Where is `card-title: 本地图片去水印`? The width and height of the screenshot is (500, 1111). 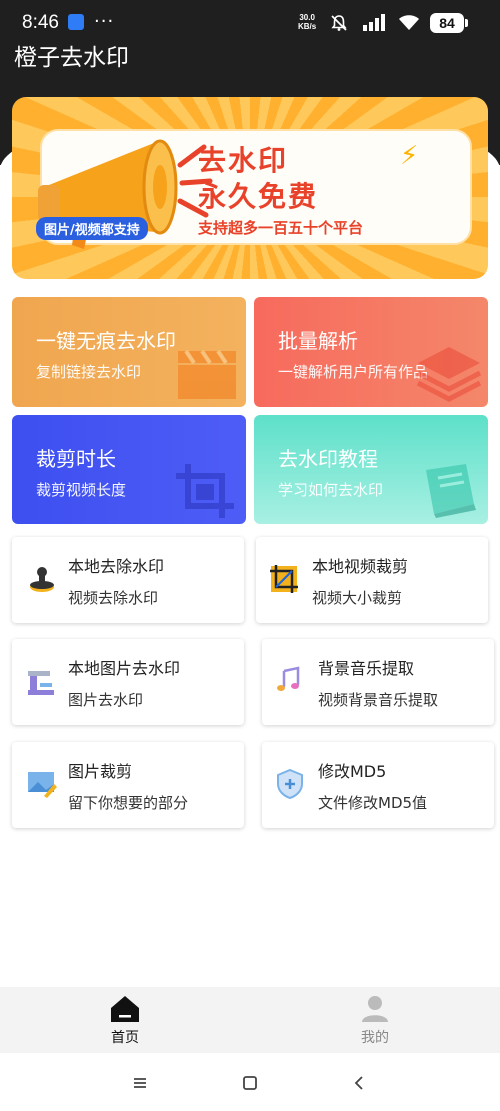 card-title: 本地图片去水印 is located at coordinates (124, 668).